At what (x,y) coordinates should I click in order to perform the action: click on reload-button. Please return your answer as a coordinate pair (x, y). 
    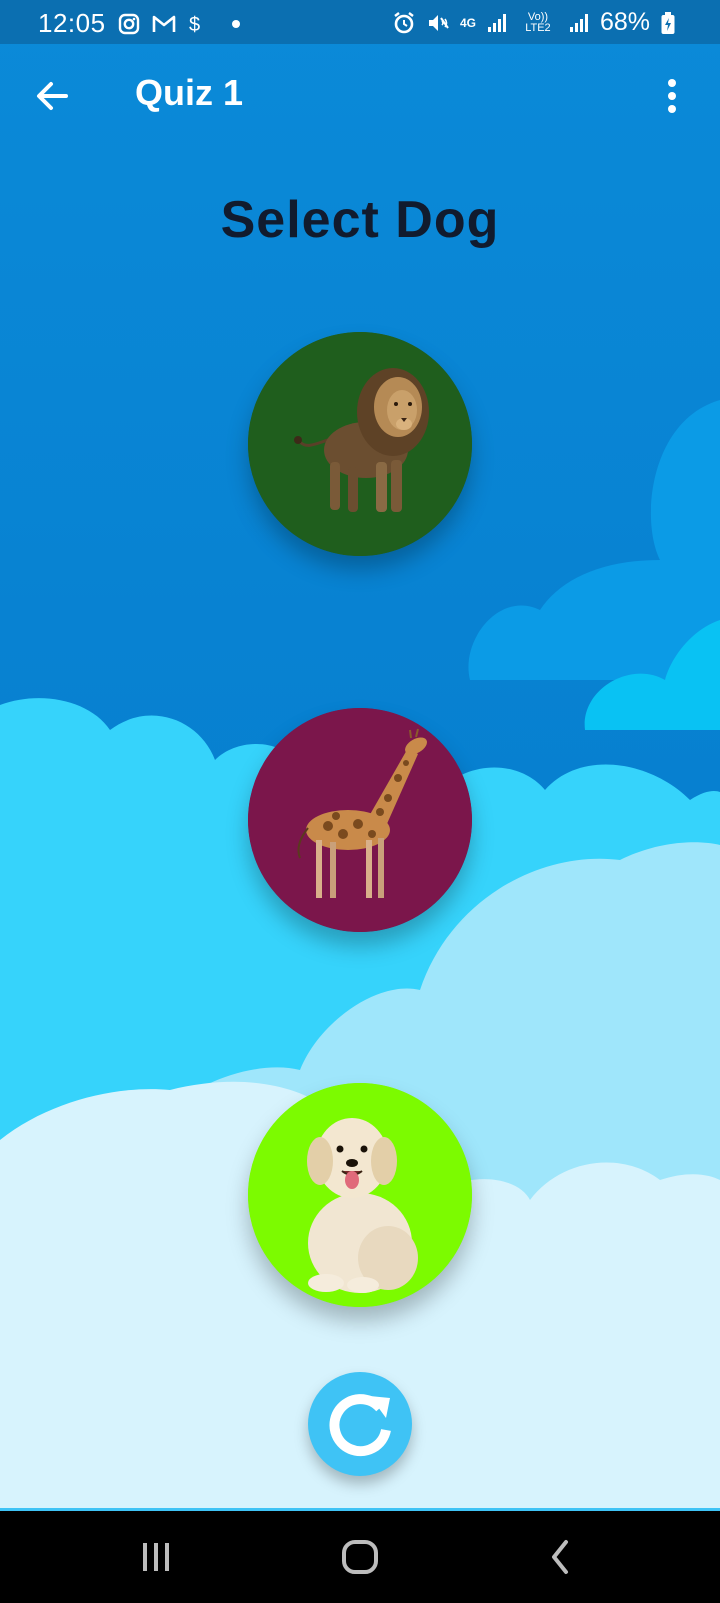
    Looking at the image, I should click on (360, 1424).